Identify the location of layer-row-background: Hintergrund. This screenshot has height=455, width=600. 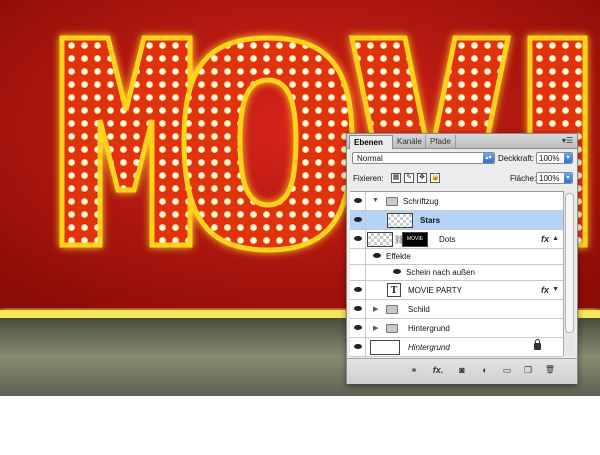
(456, 347).